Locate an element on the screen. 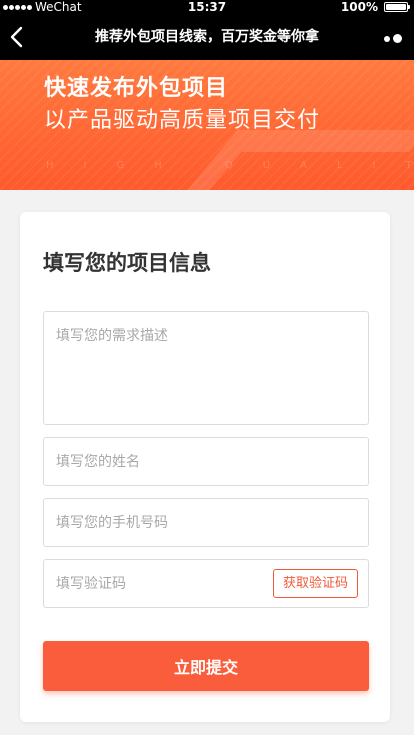 Image resolution: width=414 pixels, height=735 pixels. verification-code-input is located at coordinates (144, 583).